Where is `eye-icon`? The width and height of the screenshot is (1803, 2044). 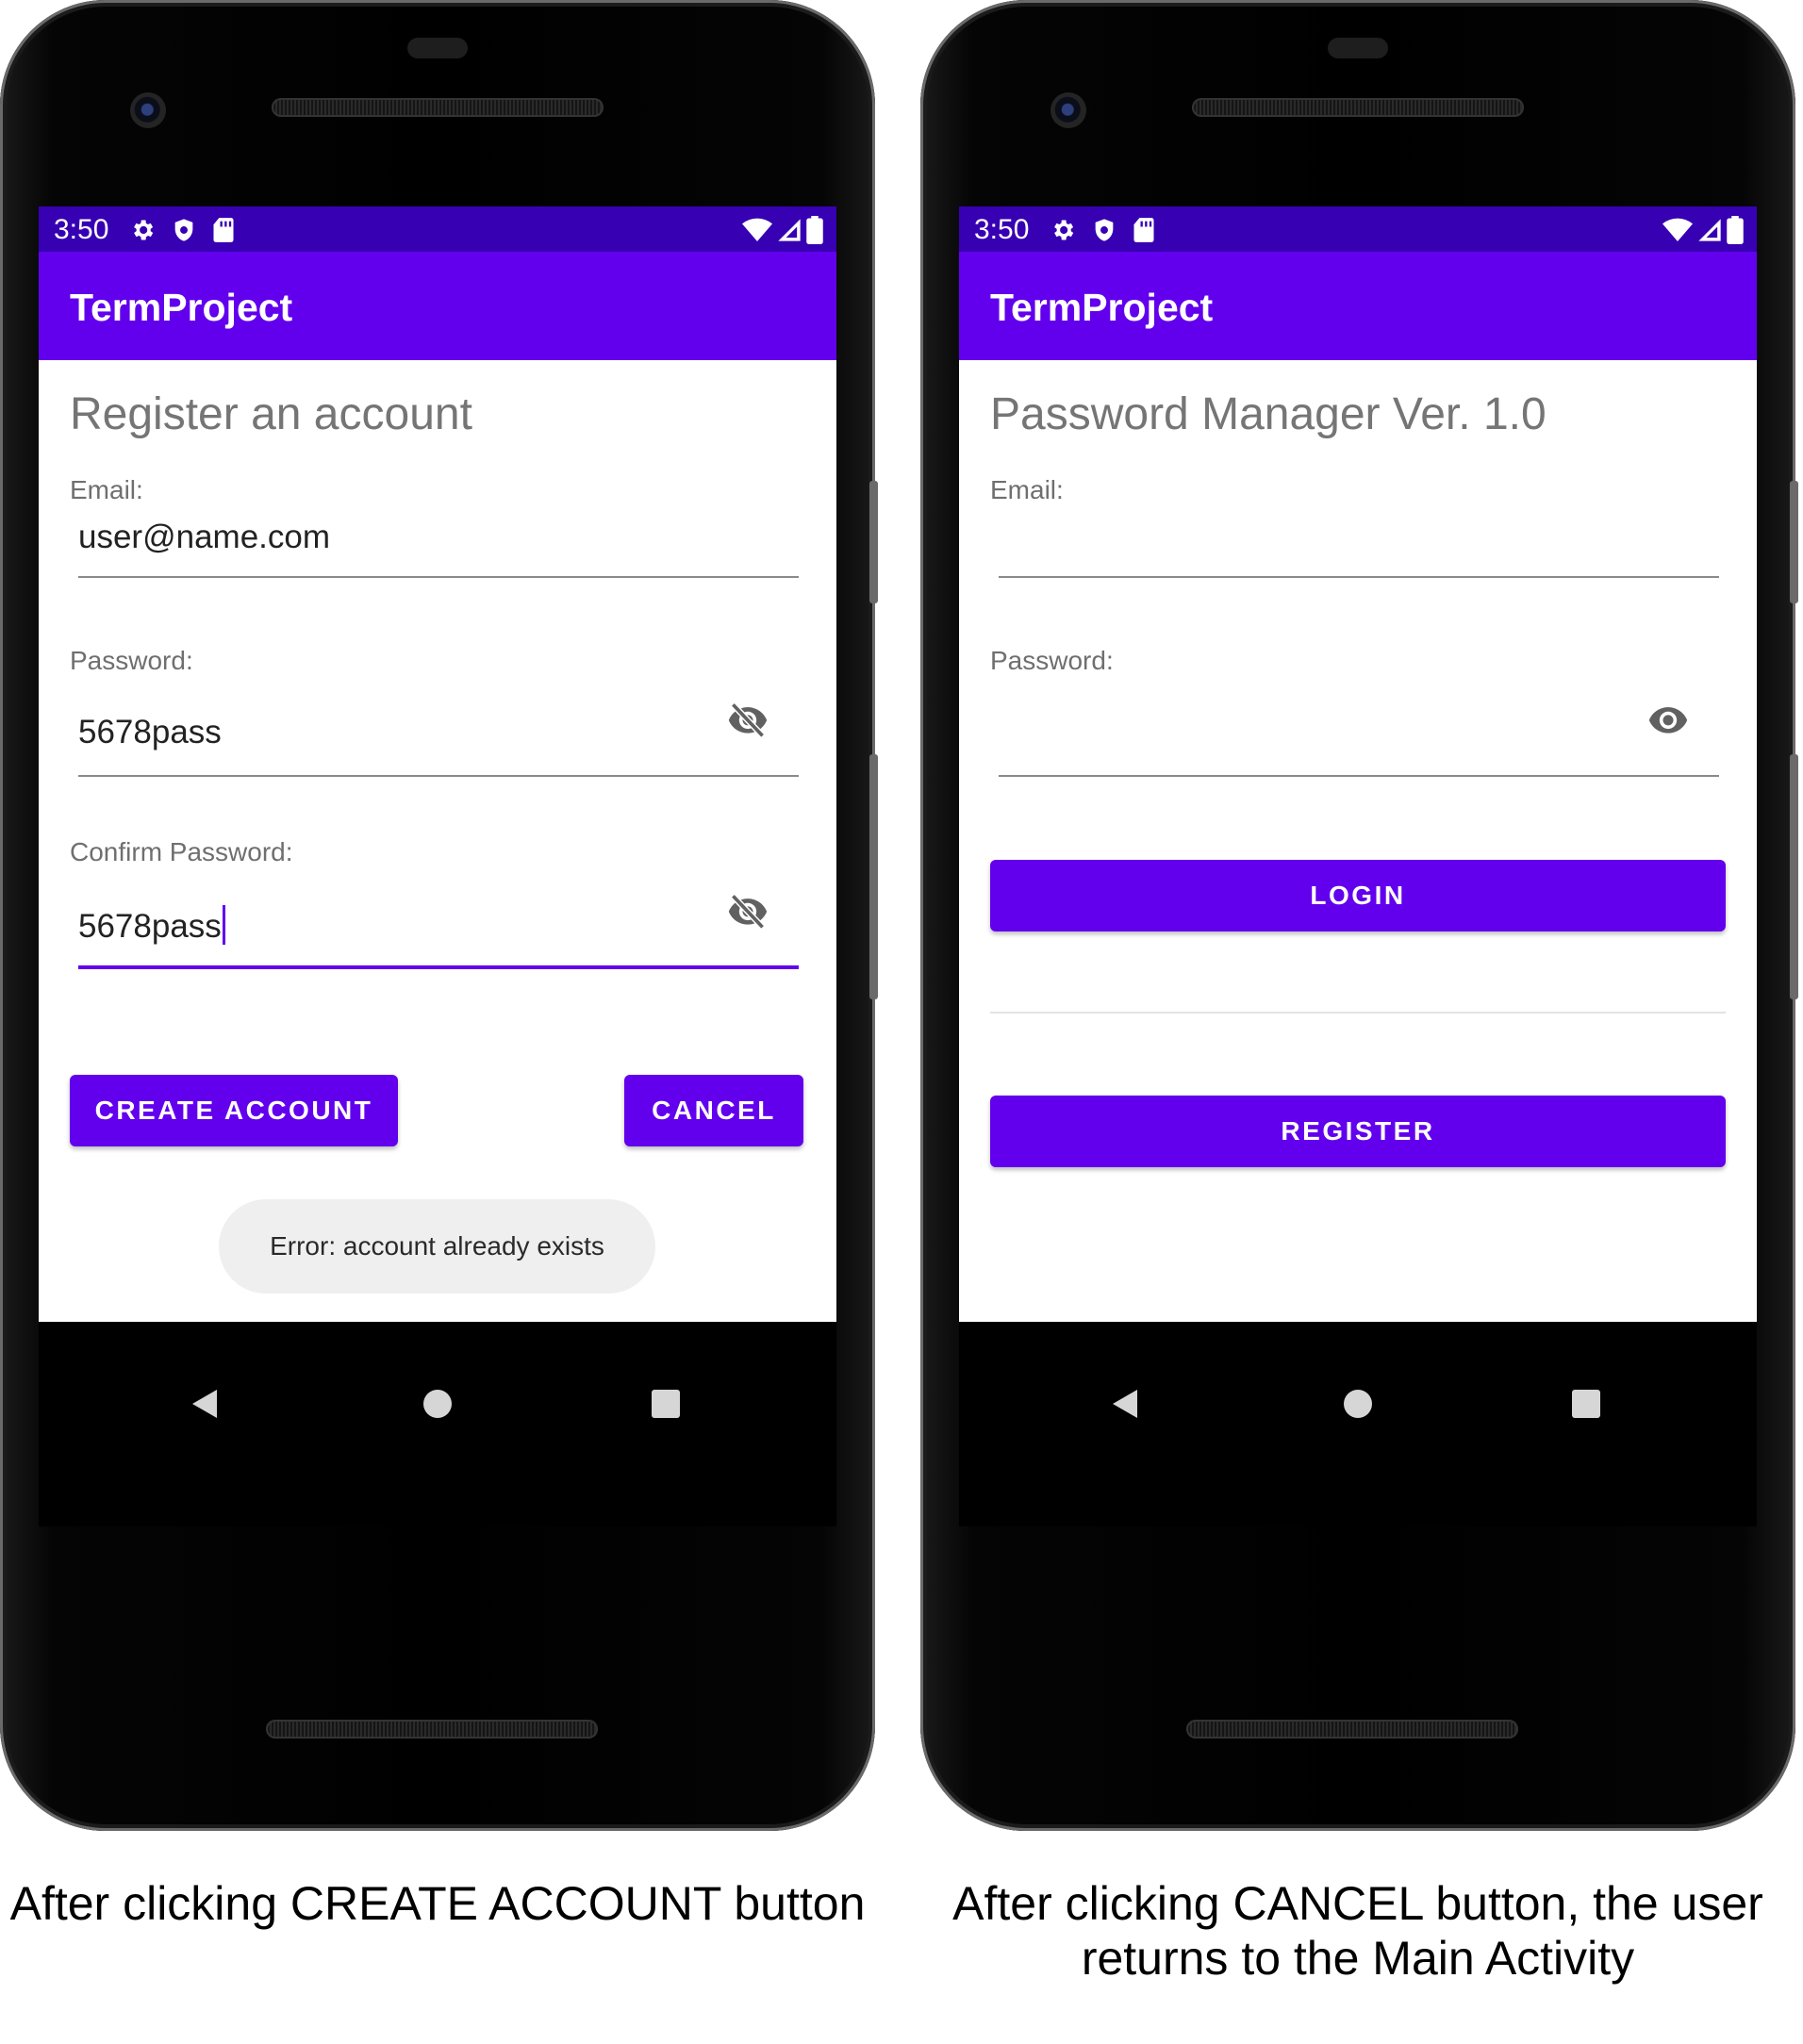 eye-icon is located at coordinates (1668, 719).